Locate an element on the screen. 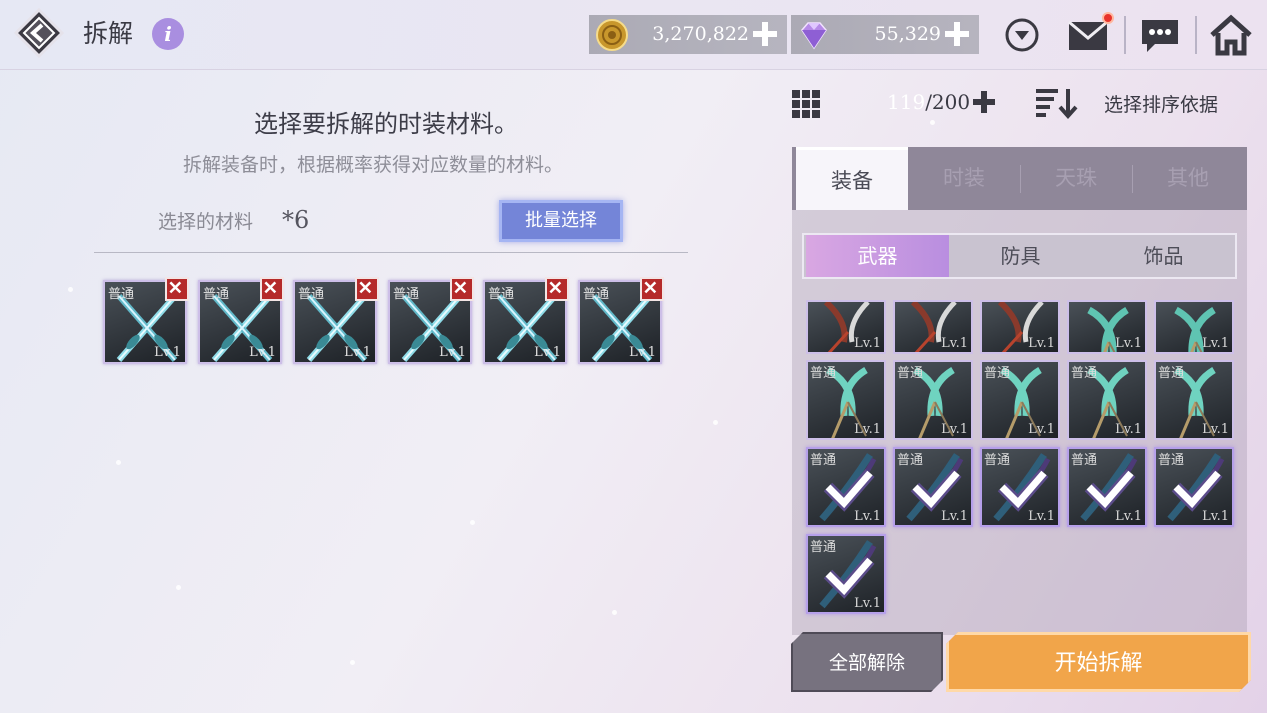 The width and height of the screenshot is (1267, 713). subtab-armor: 防具 is located at coordinates (1020, 256).